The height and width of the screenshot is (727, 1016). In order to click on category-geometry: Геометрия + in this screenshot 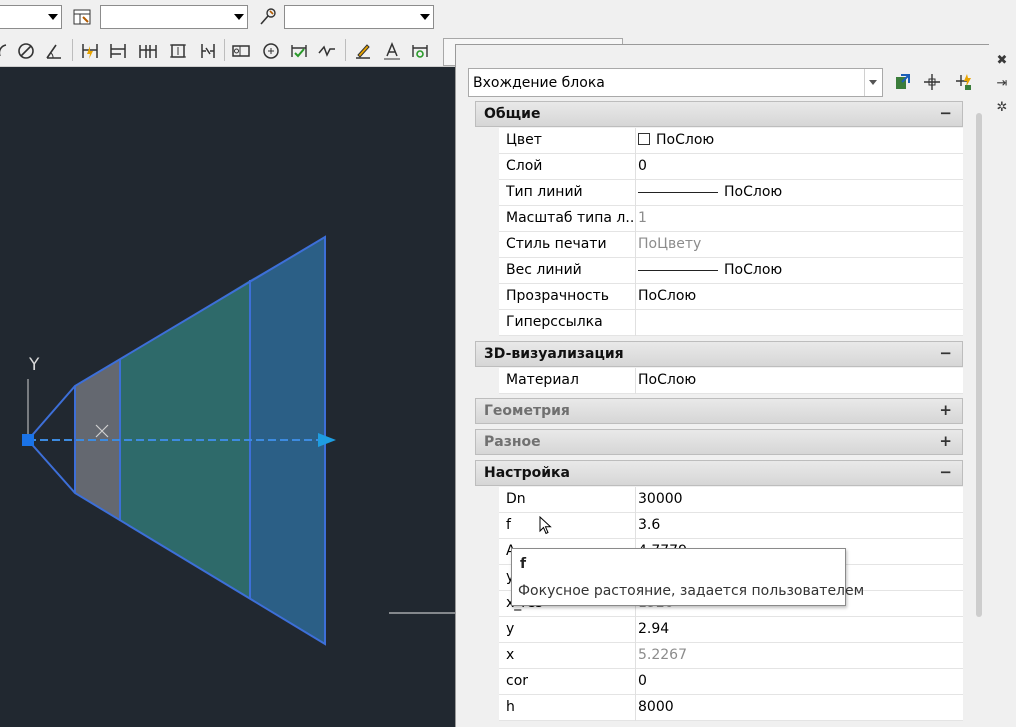, I will do `click(719, 411)`.